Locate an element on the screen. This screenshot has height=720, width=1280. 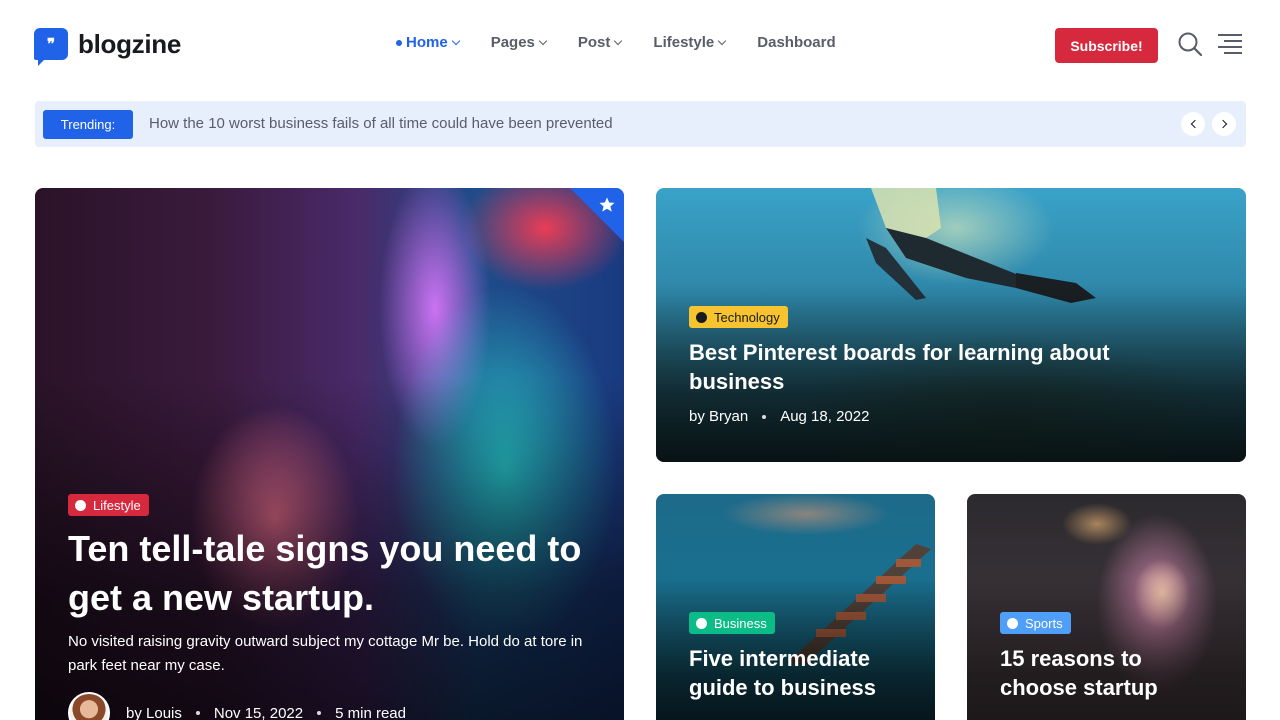
chevron-left-icon is located at coordinates (1194, 124).